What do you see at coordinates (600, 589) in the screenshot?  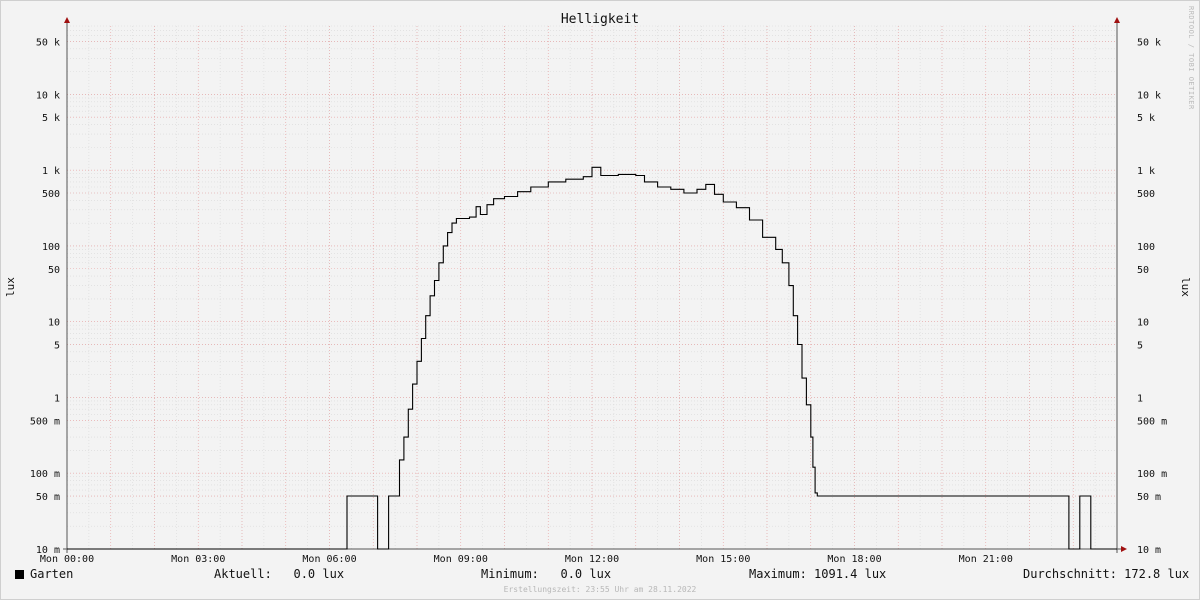 I see `footer-timestamp: Erstellungszeit: 23:55 Uhr am 28.11.2022` at bounding box center [600, 589].